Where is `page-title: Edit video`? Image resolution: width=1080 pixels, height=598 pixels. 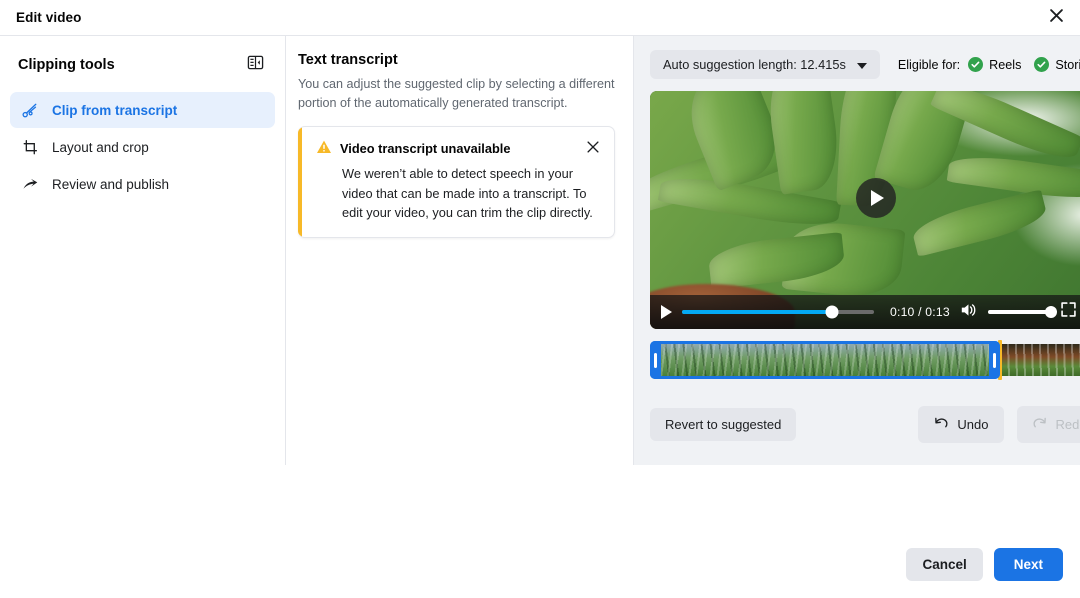 page-title: Edit video is located at coordinates (49, 17).